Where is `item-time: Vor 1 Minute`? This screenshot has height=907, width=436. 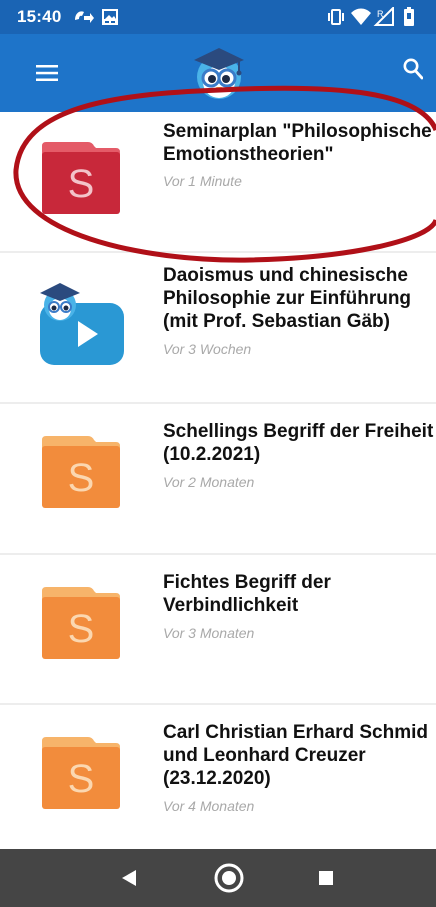
item-time: Vor 1 Minute is located at coordinates (202, 181).